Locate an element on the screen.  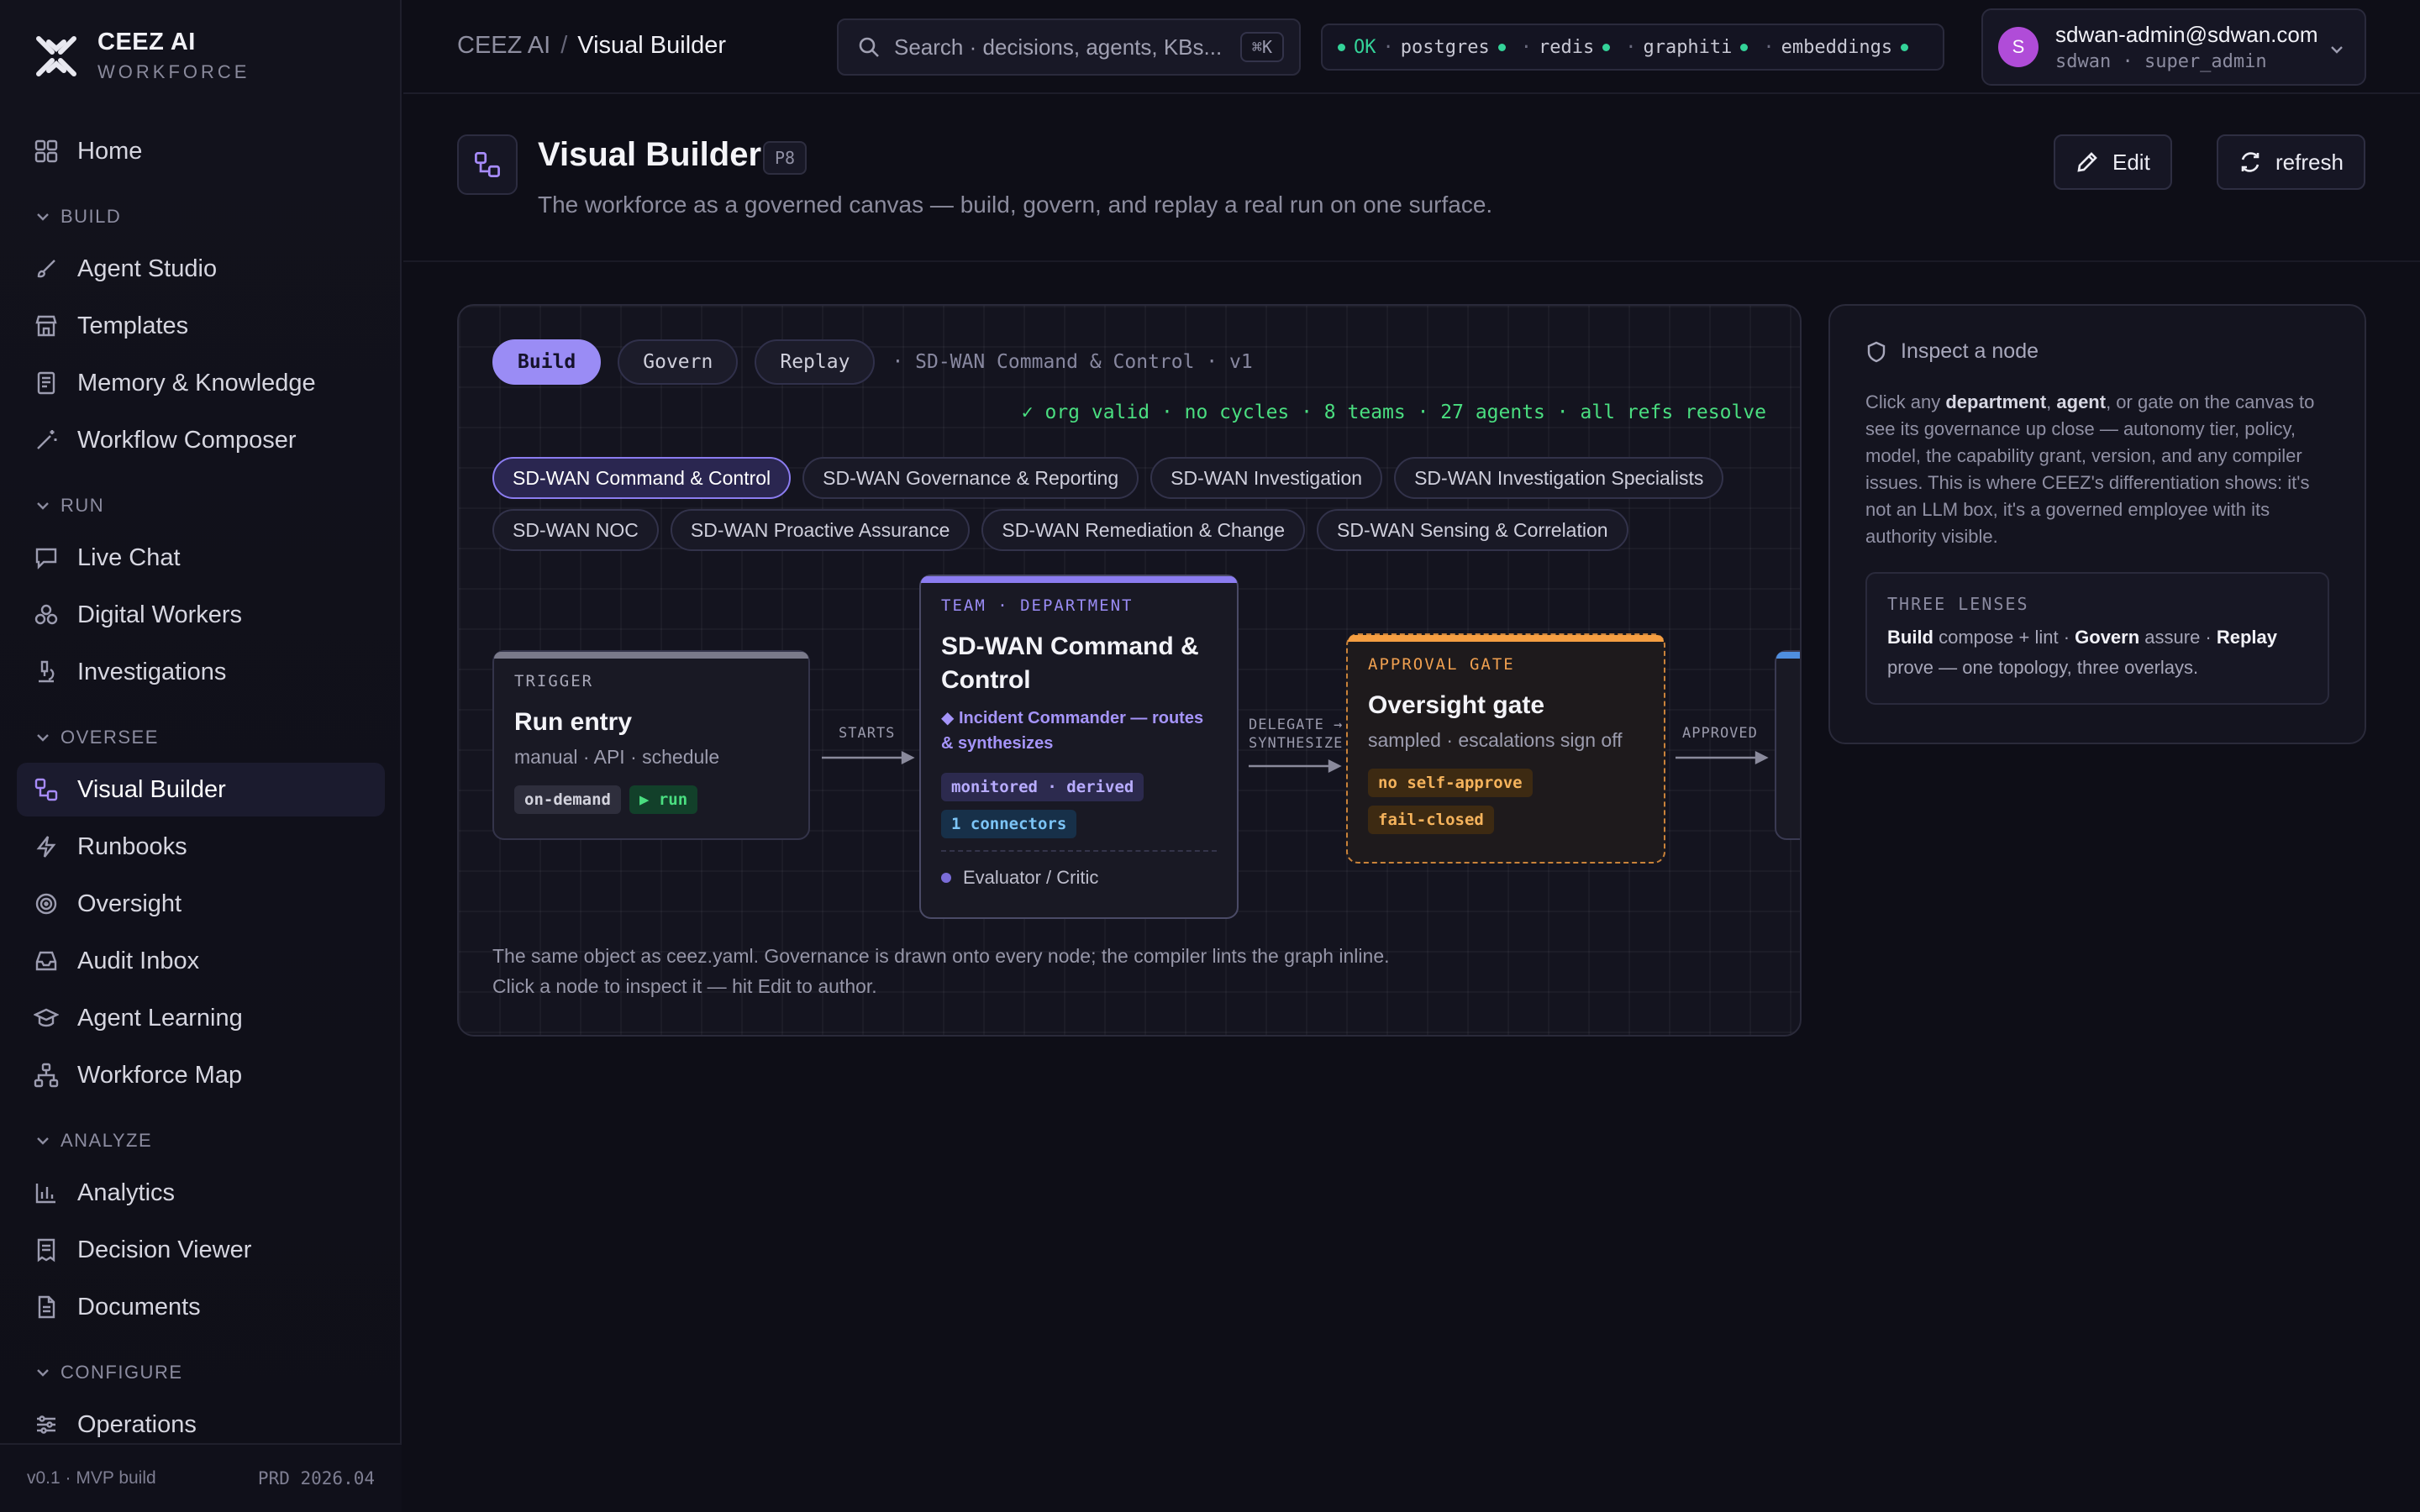
member-label: Evaluator / Critic is located at coordinates (1031, 877).